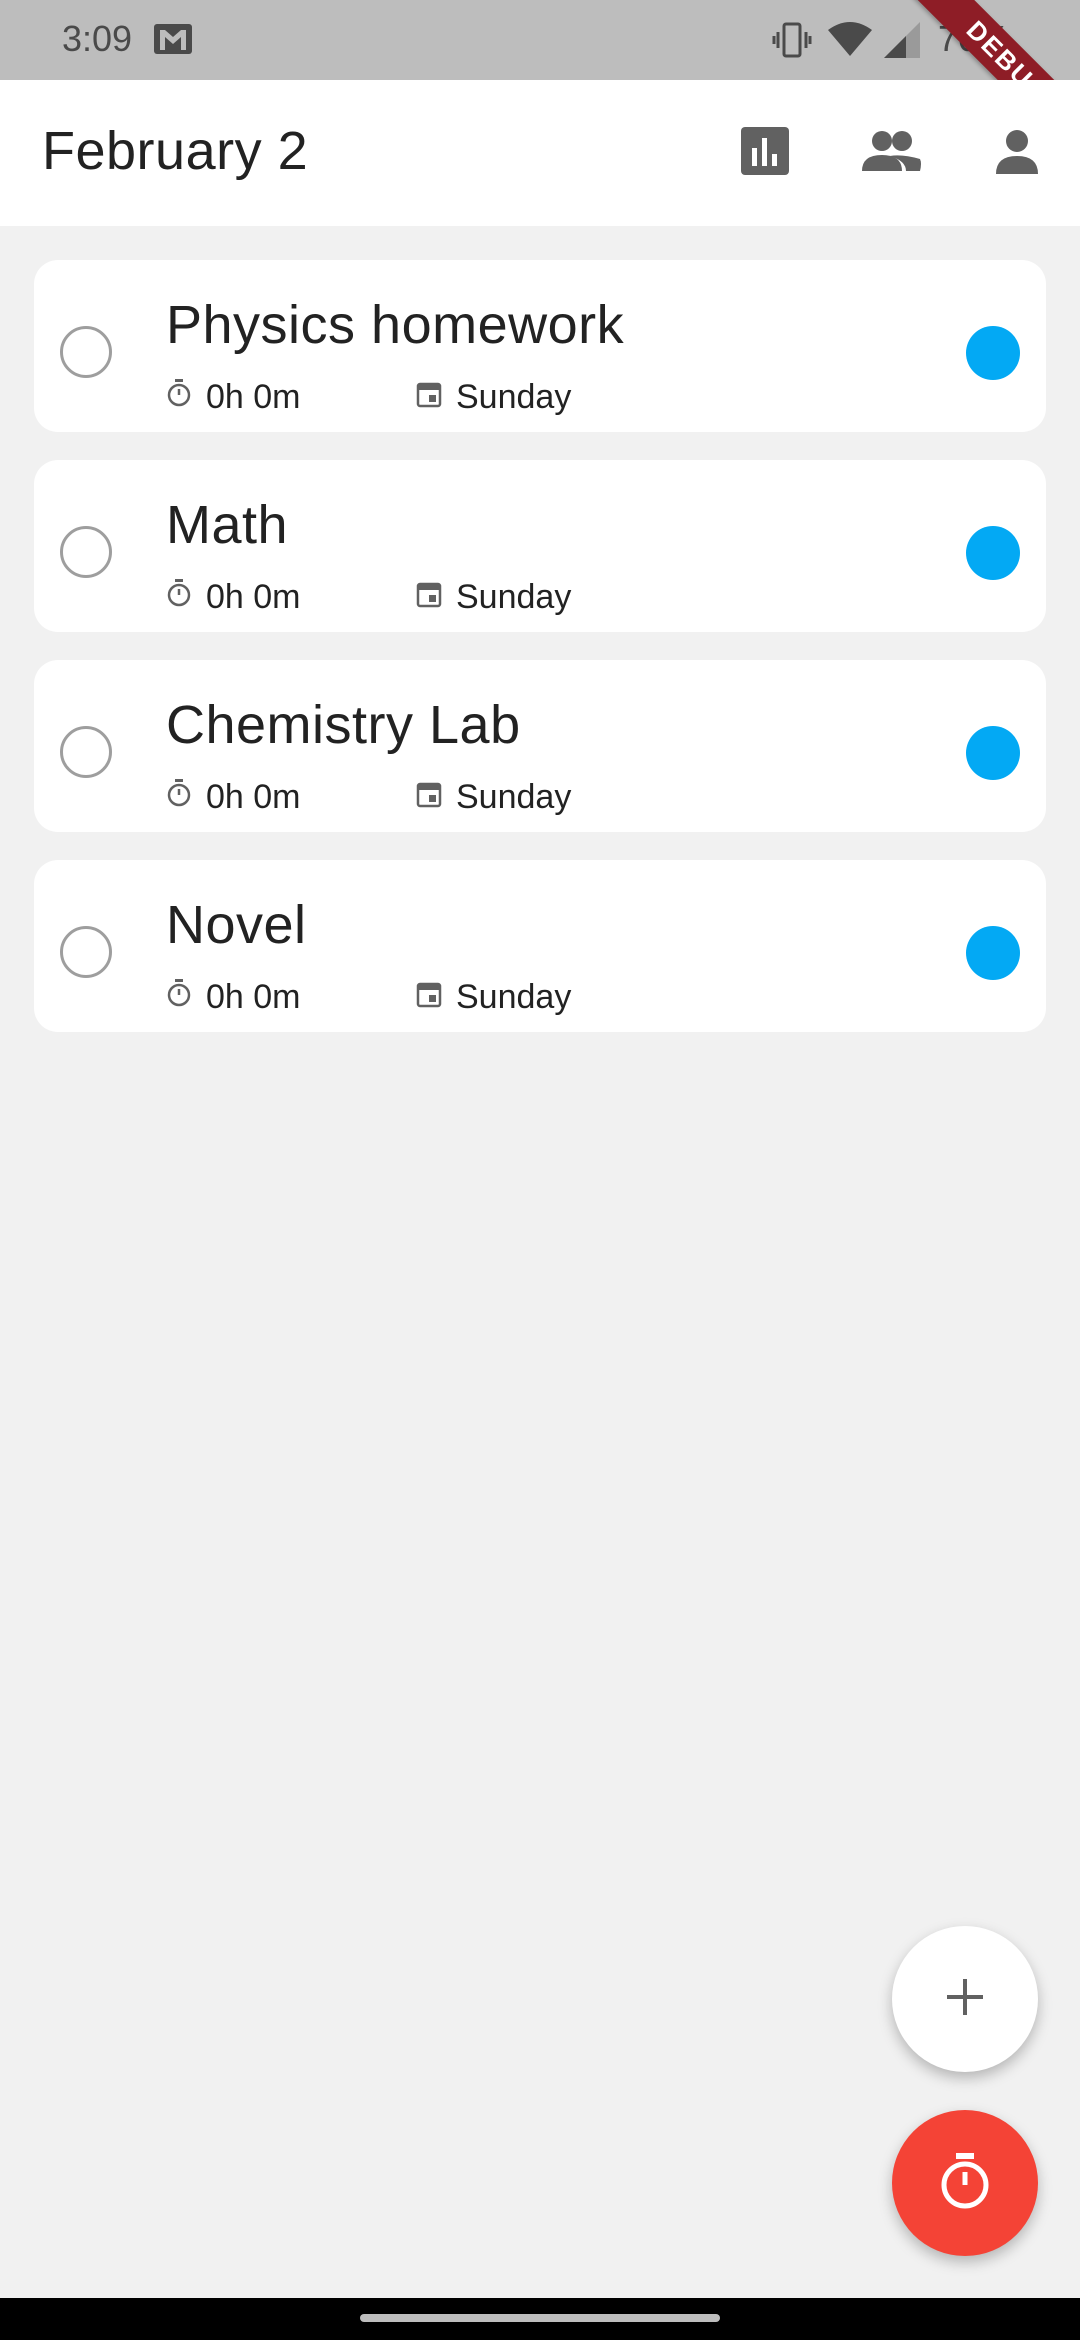 This screenshot has height=2340, width=1080. I want to click on stats-button, so click(765, 153).